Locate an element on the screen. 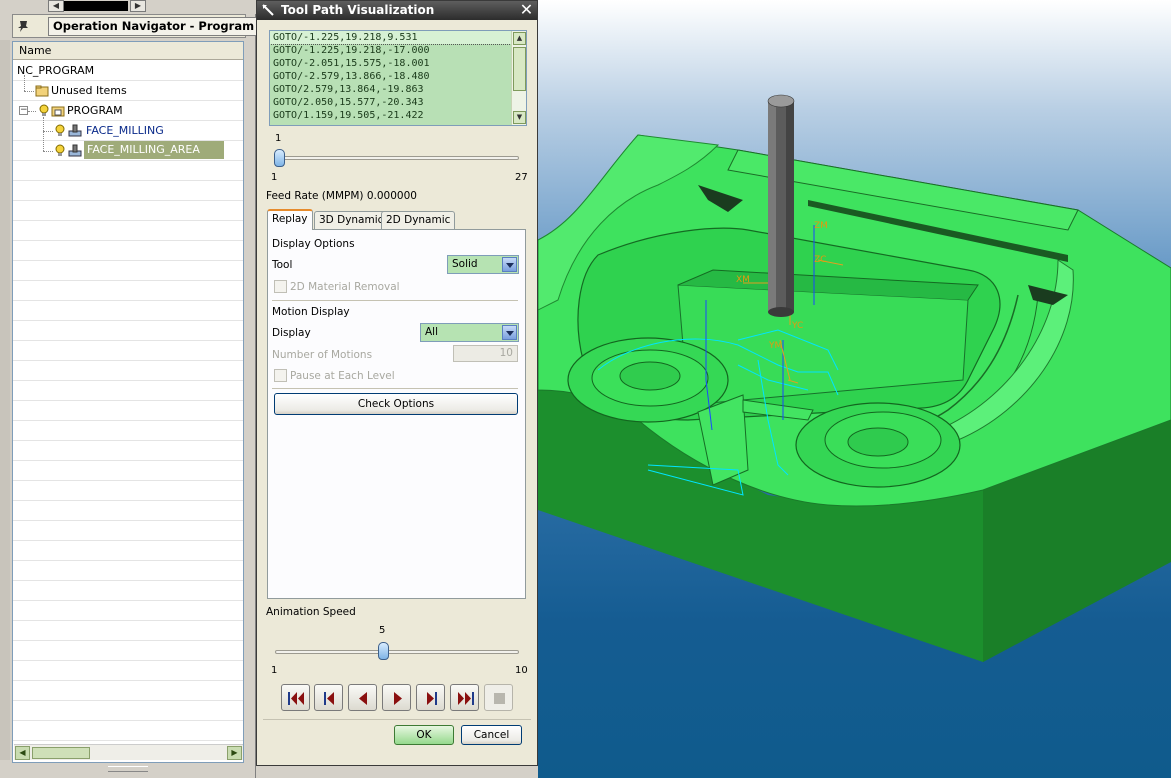  material-removal-label: 2D Material Removal is located at coordinates (345, 287).